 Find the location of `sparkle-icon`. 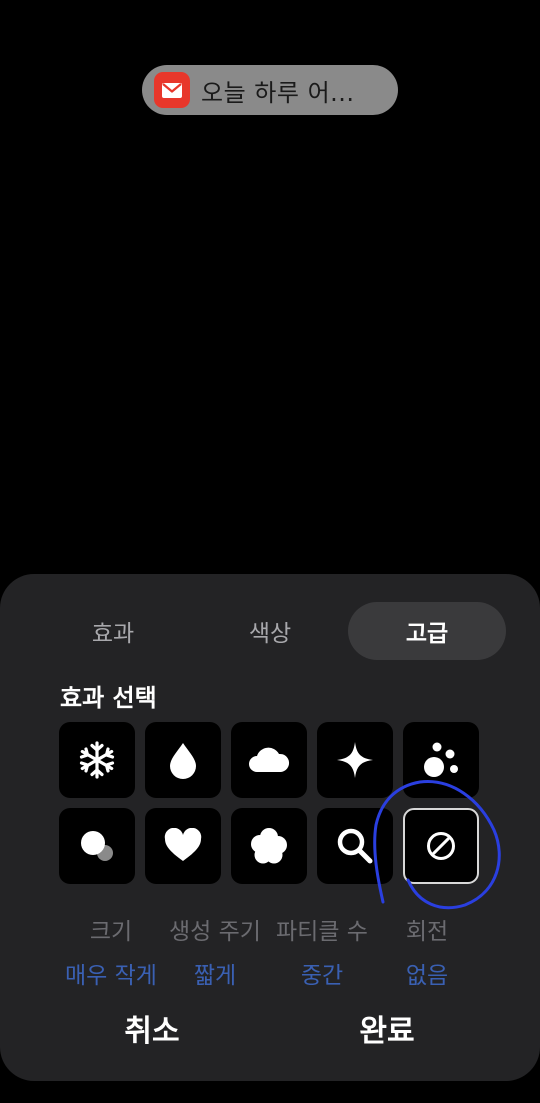

sparkle-icon is located at coordinates (355, 760).